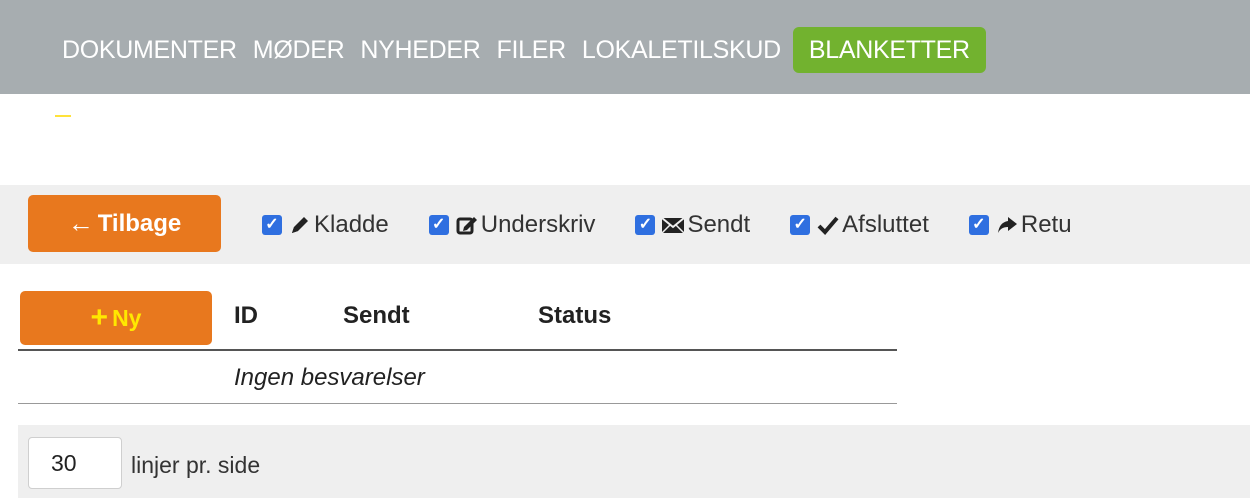 This screenshot has width=1250, height=498. Describe the element at coordinates (885, 224) in the screenshot. I see `filter-label: Afsluttet` at that location.